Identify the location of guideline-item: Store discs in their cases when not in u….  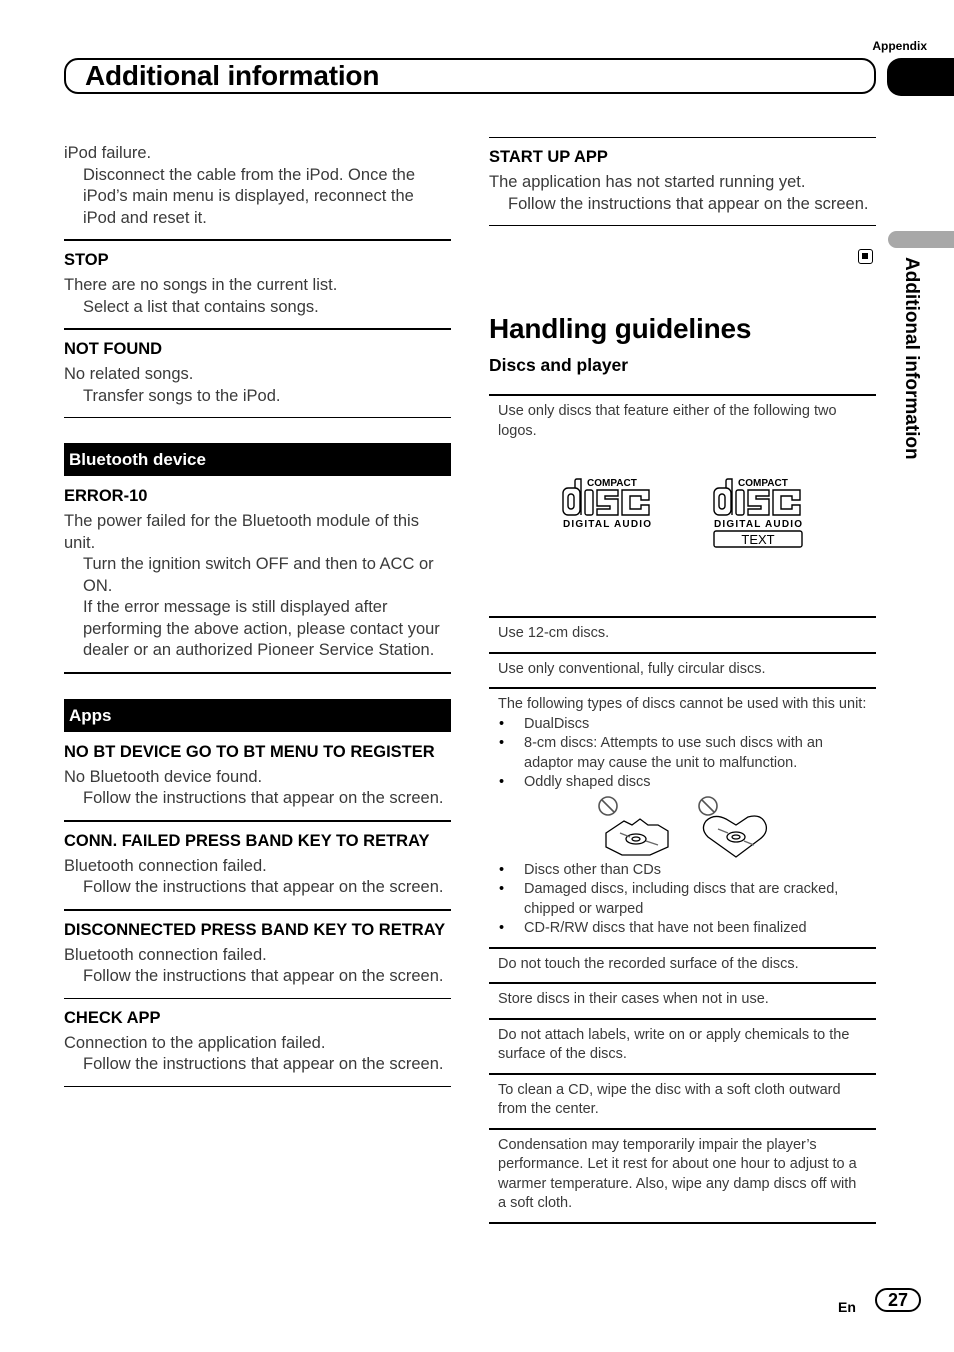
(633, 999).